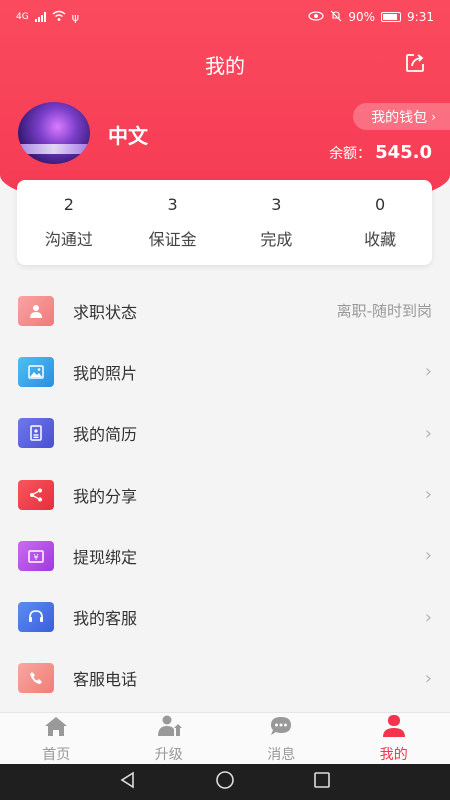 The image size is (450, 800). What do you see at coordinates (105, 557) in the screenshot?
I see `menu-item-label: 提现绑定` at bounding box center [105, 557].